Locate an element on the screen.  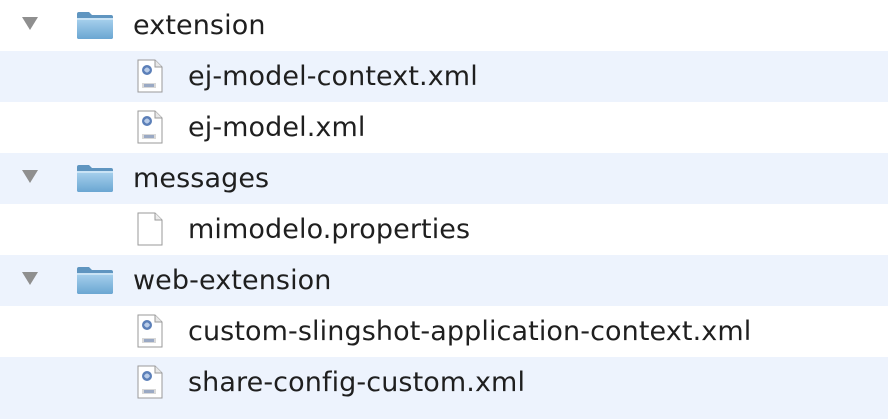
tree-row-label: extension is located at coordinates (199, 25).